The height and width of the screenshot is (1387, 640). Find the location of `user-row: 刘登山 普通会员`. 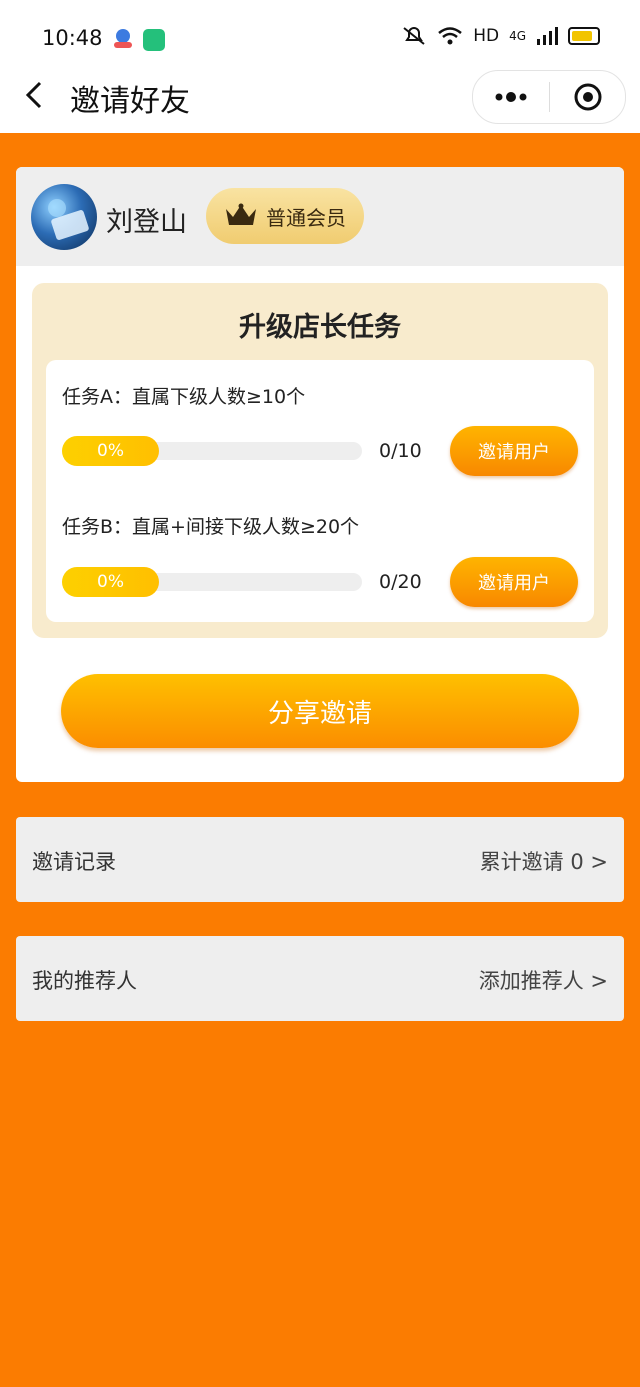

user-row: 刘登山 普通会员 is located at coordinates (320, 216).